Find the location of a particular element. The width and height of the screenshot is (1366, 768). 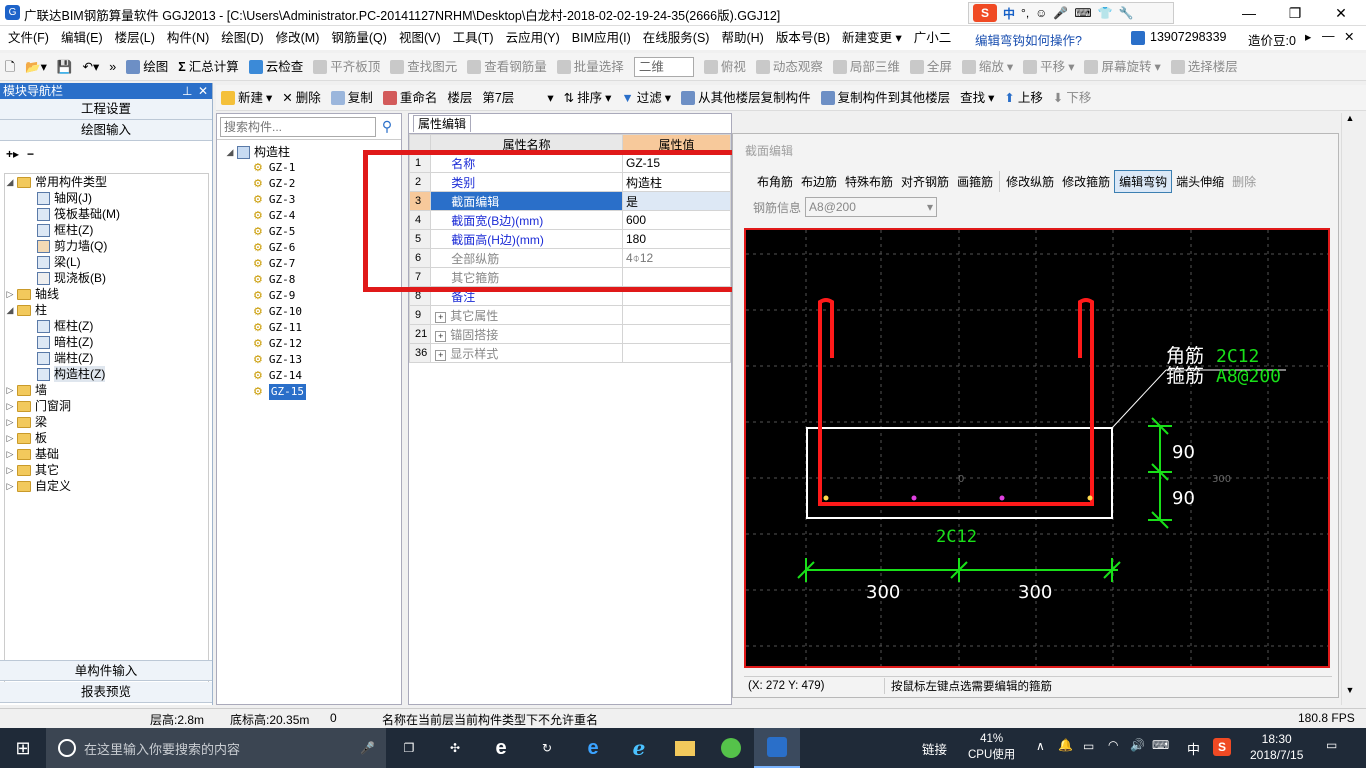

project-settings-button: 工程设置 is located at coordinates (106, 109).